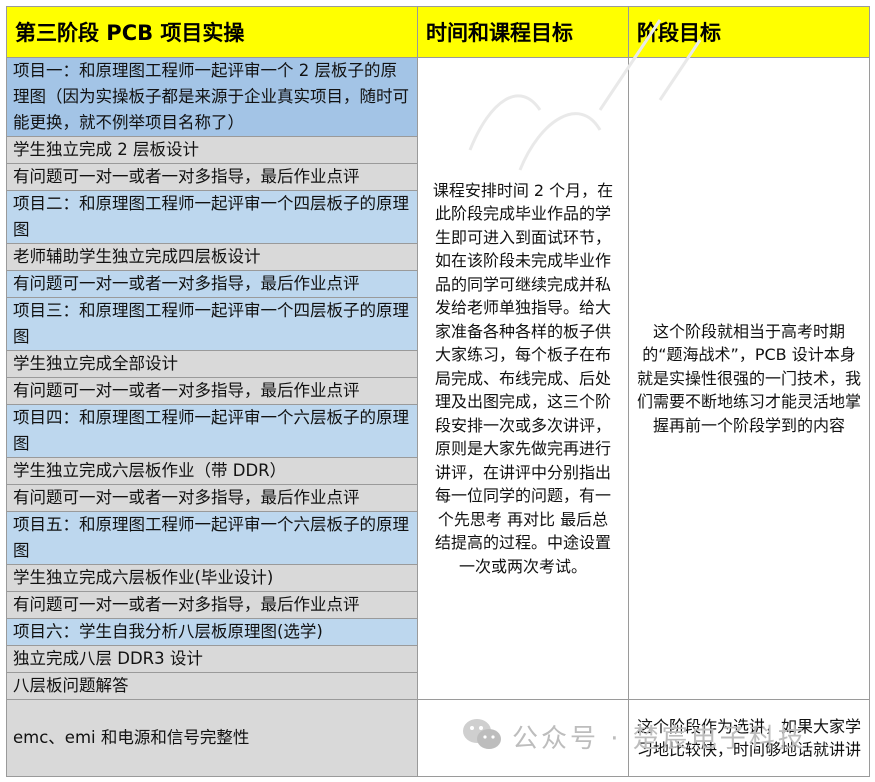  What do you see at coordinates (659, 739) in the screenshot?
I see `watermark-text: 公众号 · 楚宸电子科技` at bounding box center [659, 739].